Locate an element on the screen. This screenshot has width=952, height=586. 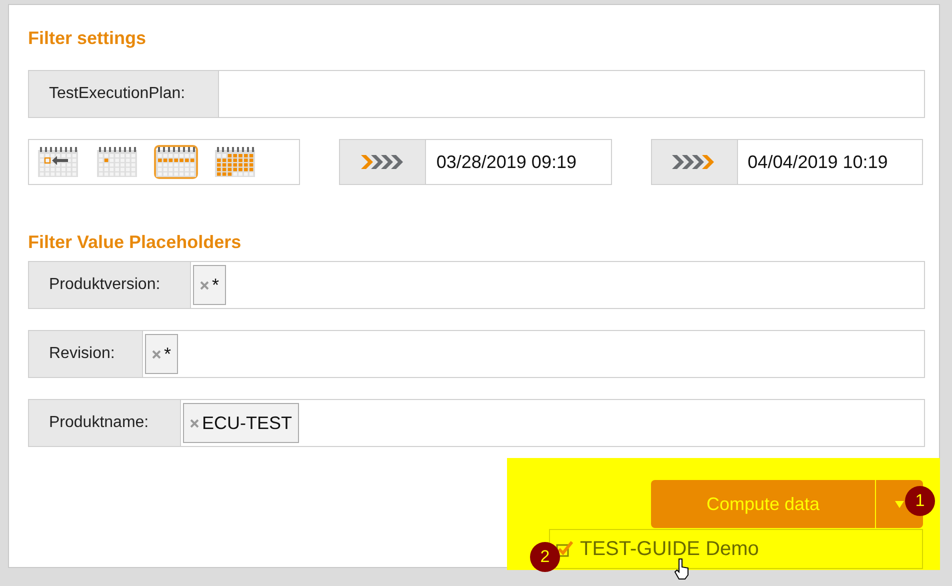
section-title: Filter settings is located at coordinates (88, 38).